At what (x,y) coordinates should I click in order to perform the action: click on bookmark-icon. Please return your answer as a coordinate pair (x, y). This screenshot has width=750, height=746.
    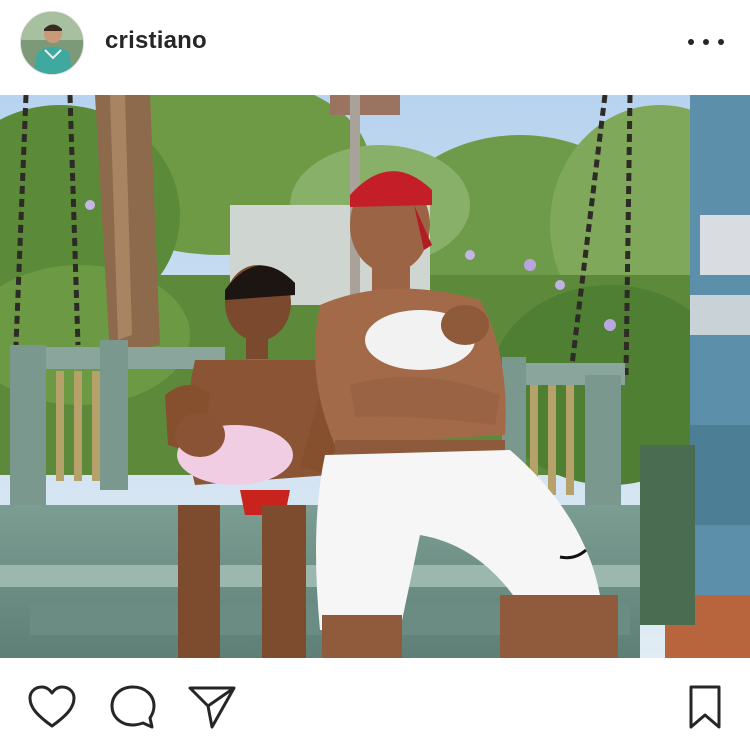
    Looking at the image, I should click on (705, 707).